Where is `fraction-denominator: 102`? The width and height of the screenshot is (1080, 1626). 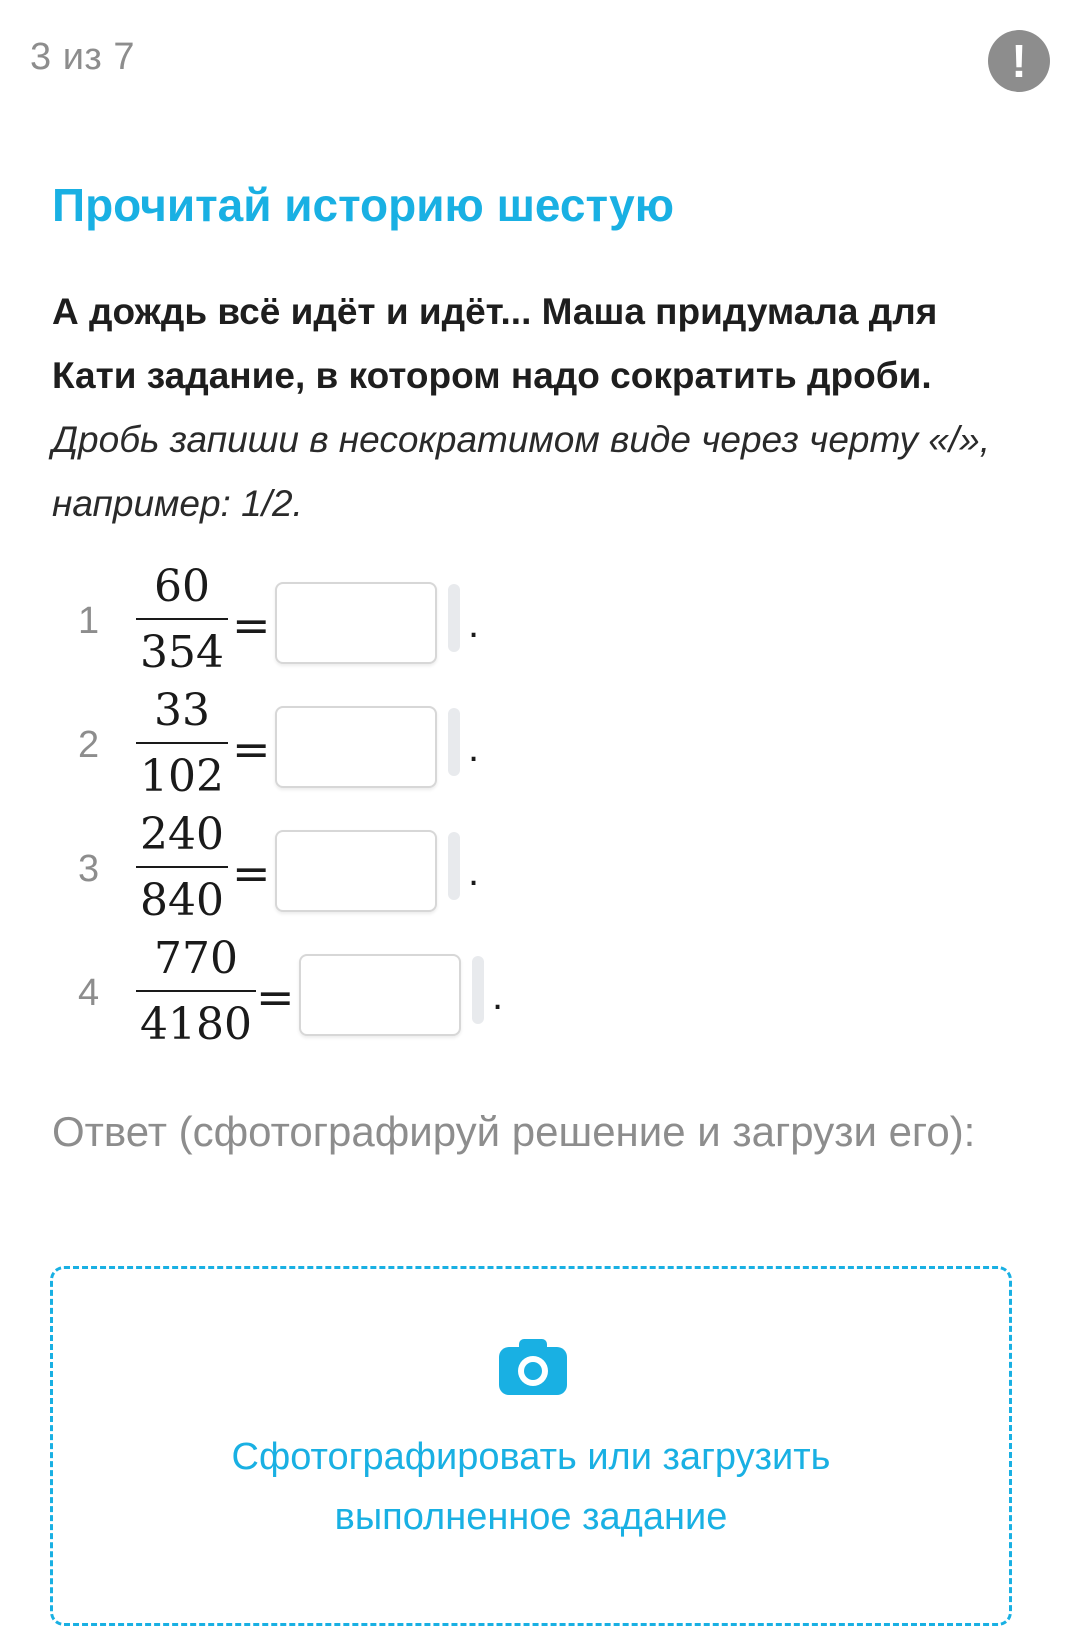
fraction-denominator: 102 is located at coordinates (182, 776).